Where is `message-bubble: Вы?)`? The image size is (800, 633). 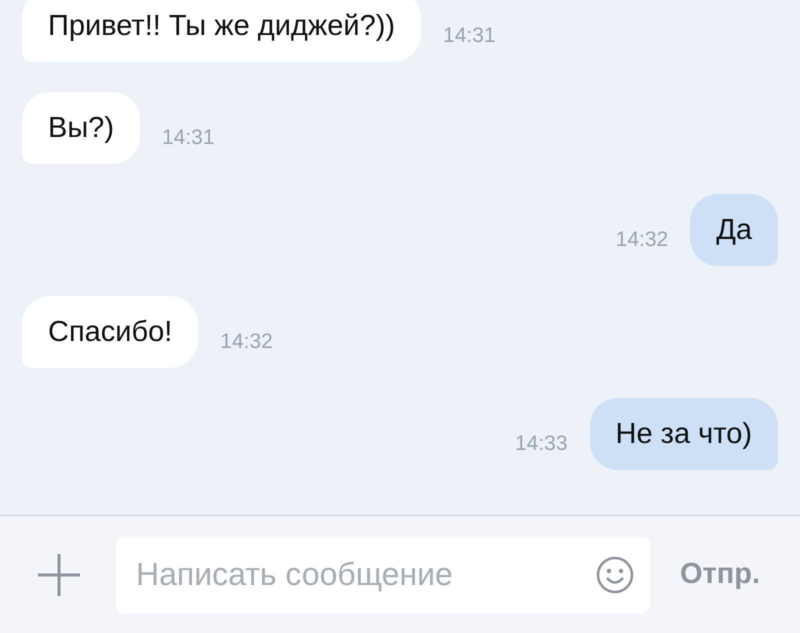
message-bubble: Вы?) is located at coordinates (81, 128).